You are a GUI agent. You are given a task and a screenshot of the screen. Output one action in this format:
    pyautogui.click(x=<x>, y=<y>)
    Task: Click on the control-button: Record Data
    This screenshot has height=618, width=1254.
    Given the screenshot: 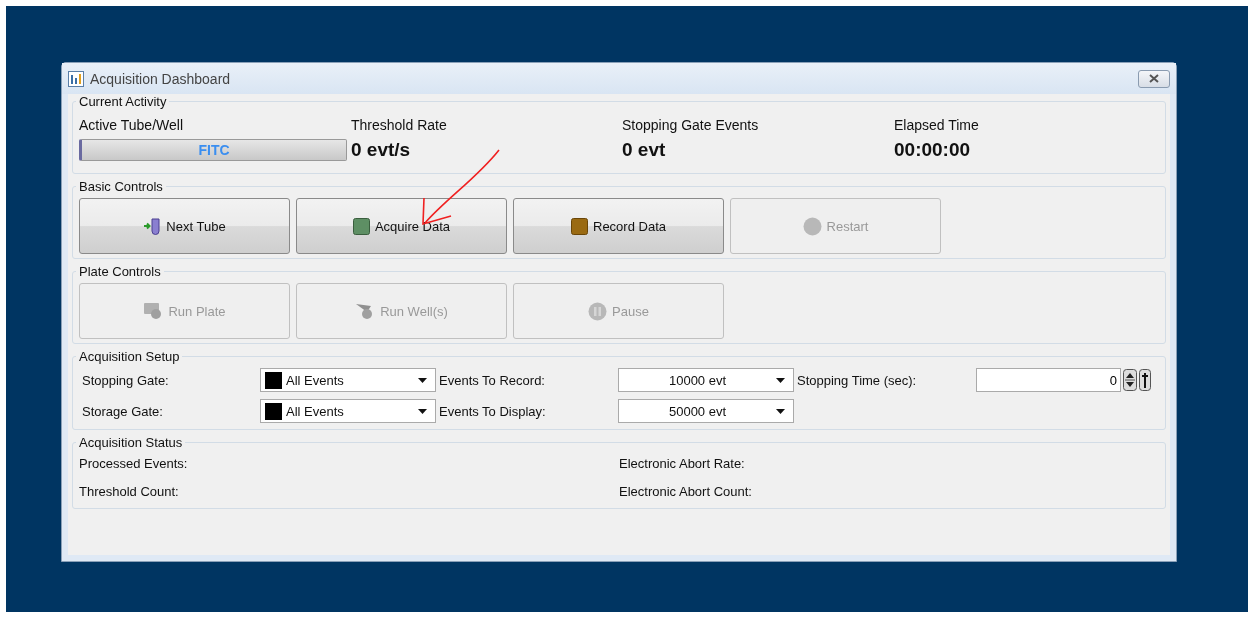 What is the action you would take?
    pyautogui.click(x=618, y=226)
    